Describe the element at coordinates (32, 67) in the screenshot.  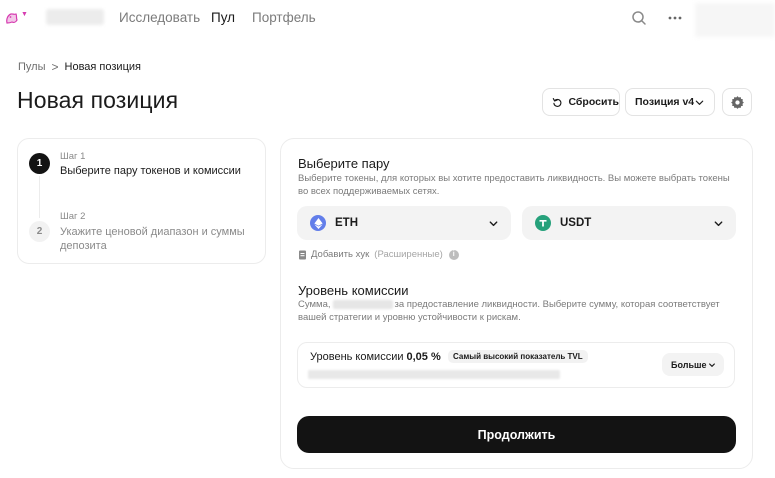
I see `breadcrumb-pools-link: Пулы` at that location.